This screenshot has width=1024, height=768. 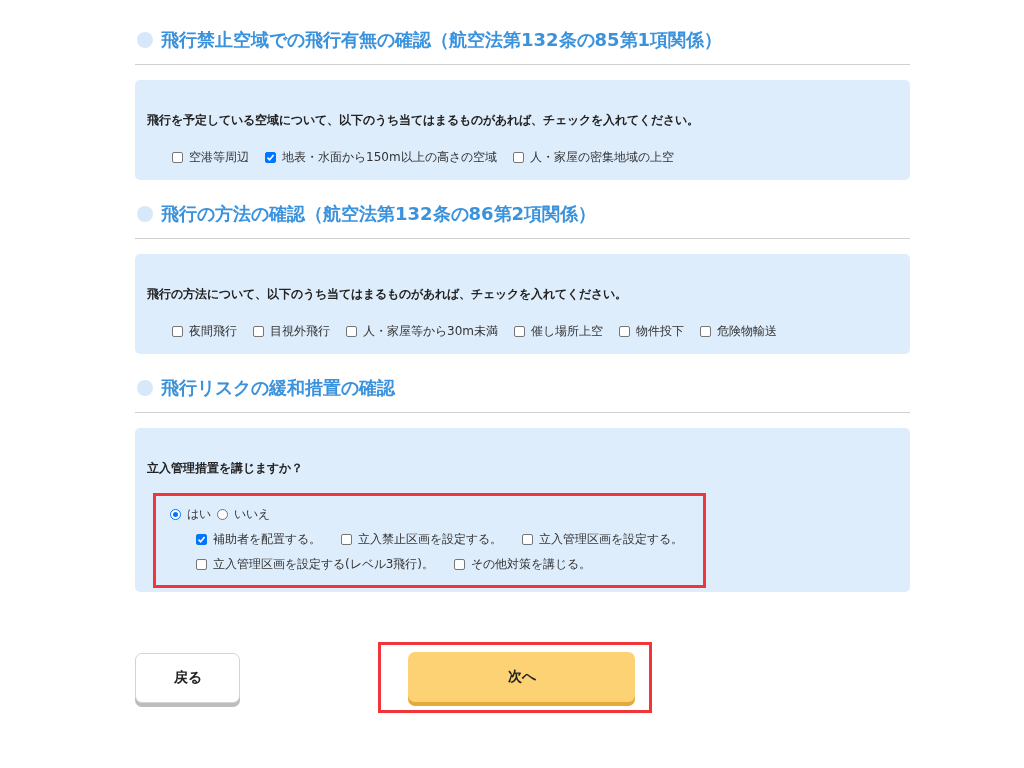 I want to click on radio-label: いいえ, so click(x=252, y=514).